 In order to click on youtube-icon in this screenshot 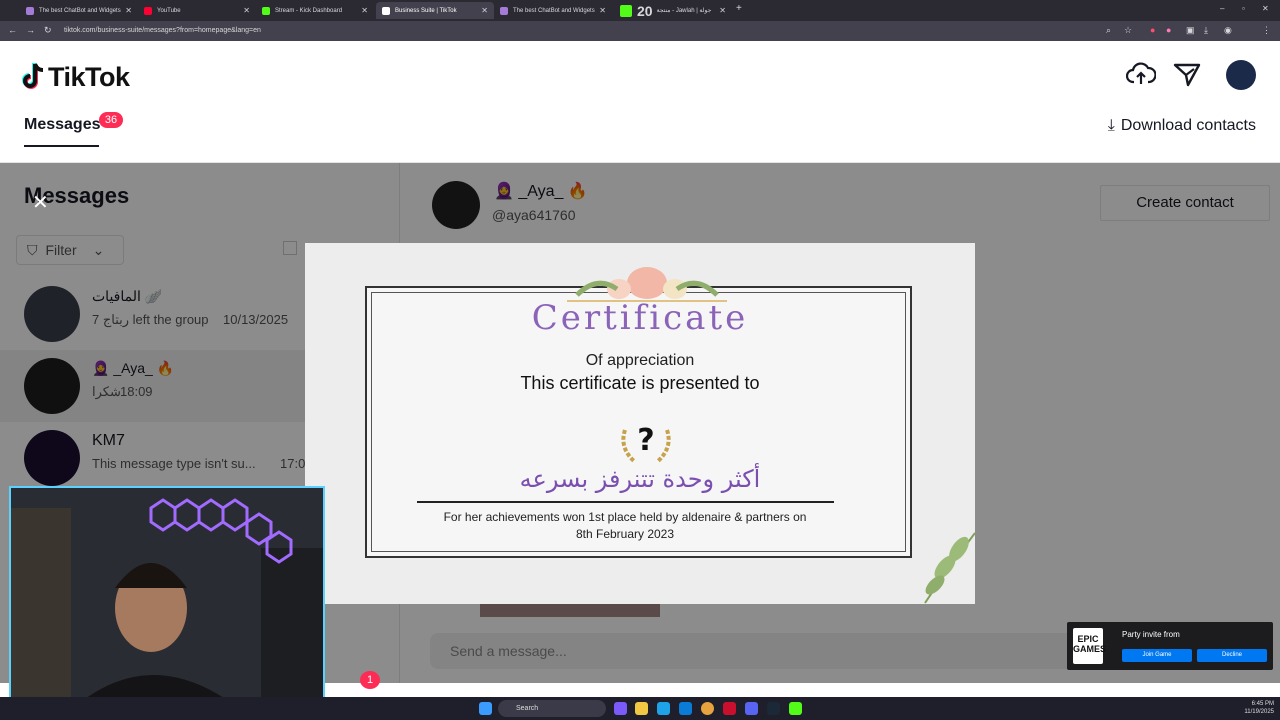, I will do `click(148, 10)`.